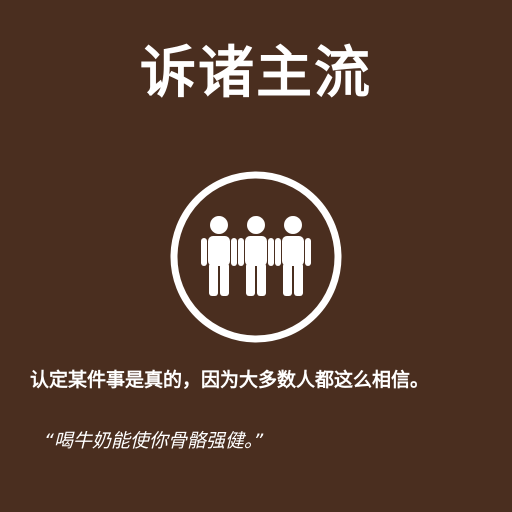 The height and width of the screenshot is (512, 512). I want to click on card-title: 诉诸主流, so click(256, 73).